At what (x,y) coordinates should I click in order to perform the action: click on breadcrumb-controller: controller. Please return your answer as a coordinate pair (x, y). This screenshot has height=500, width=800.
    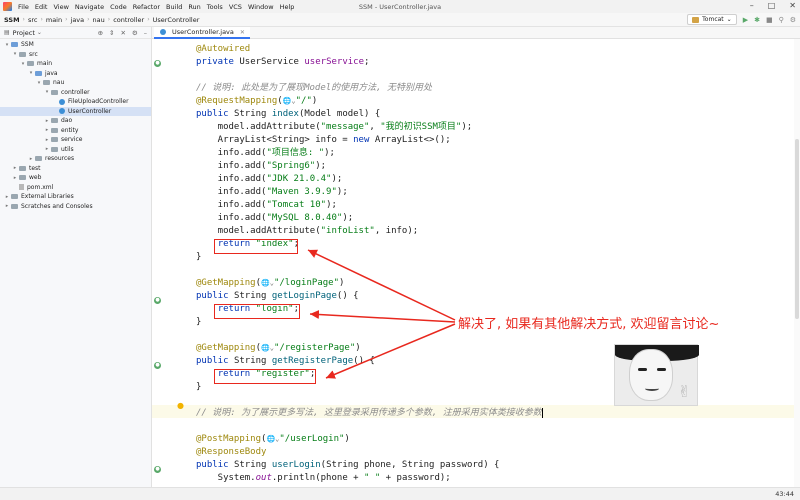
    Looking at the image, I should click on (128, 20).